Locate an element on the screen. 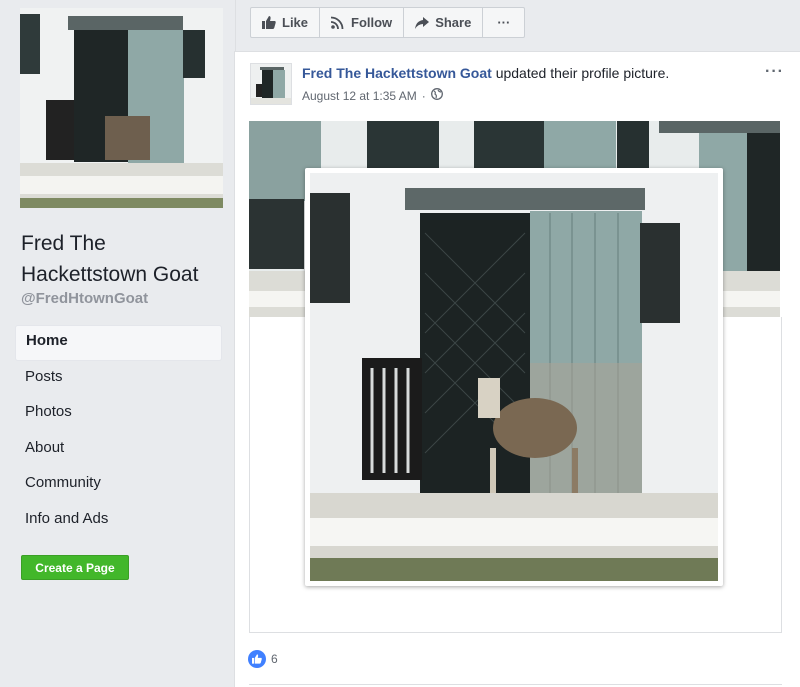 This screenshot has height=687, width=800. nav-item-community: Community is located at coordinates (118, 485).